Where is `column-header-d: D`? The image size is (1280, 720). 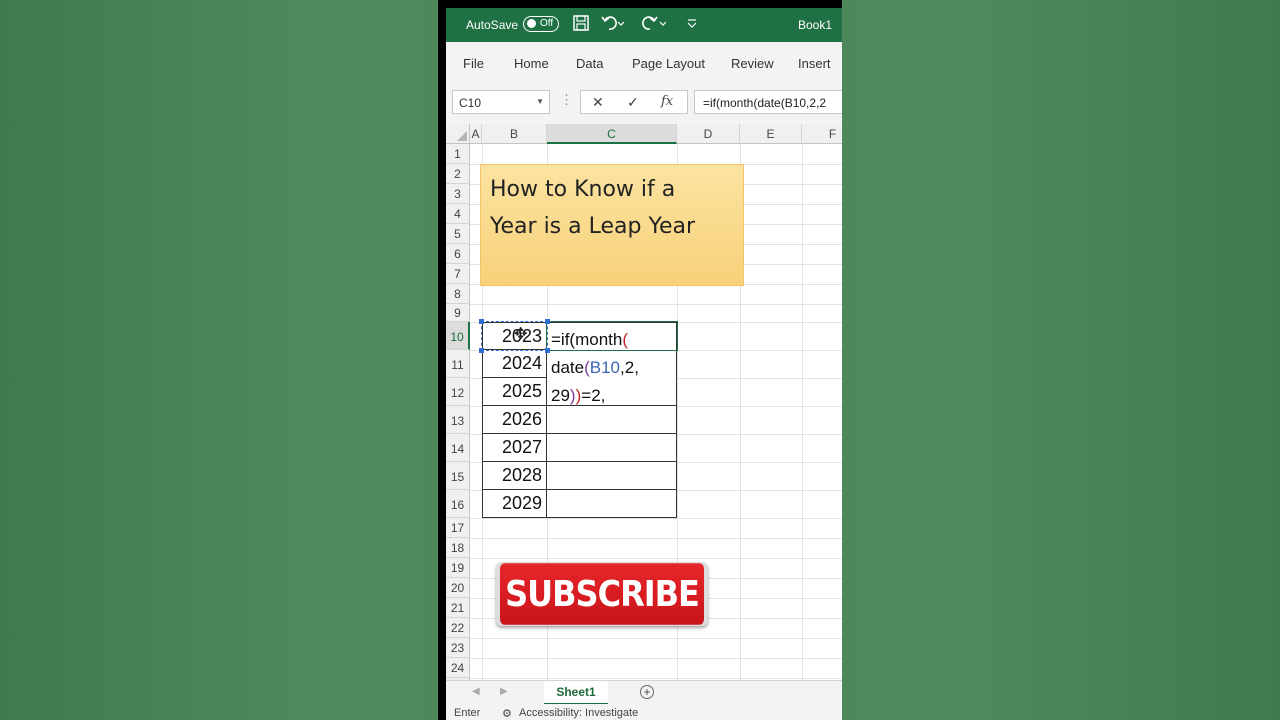 column-header-d: D is located at coordinates (708, 134).